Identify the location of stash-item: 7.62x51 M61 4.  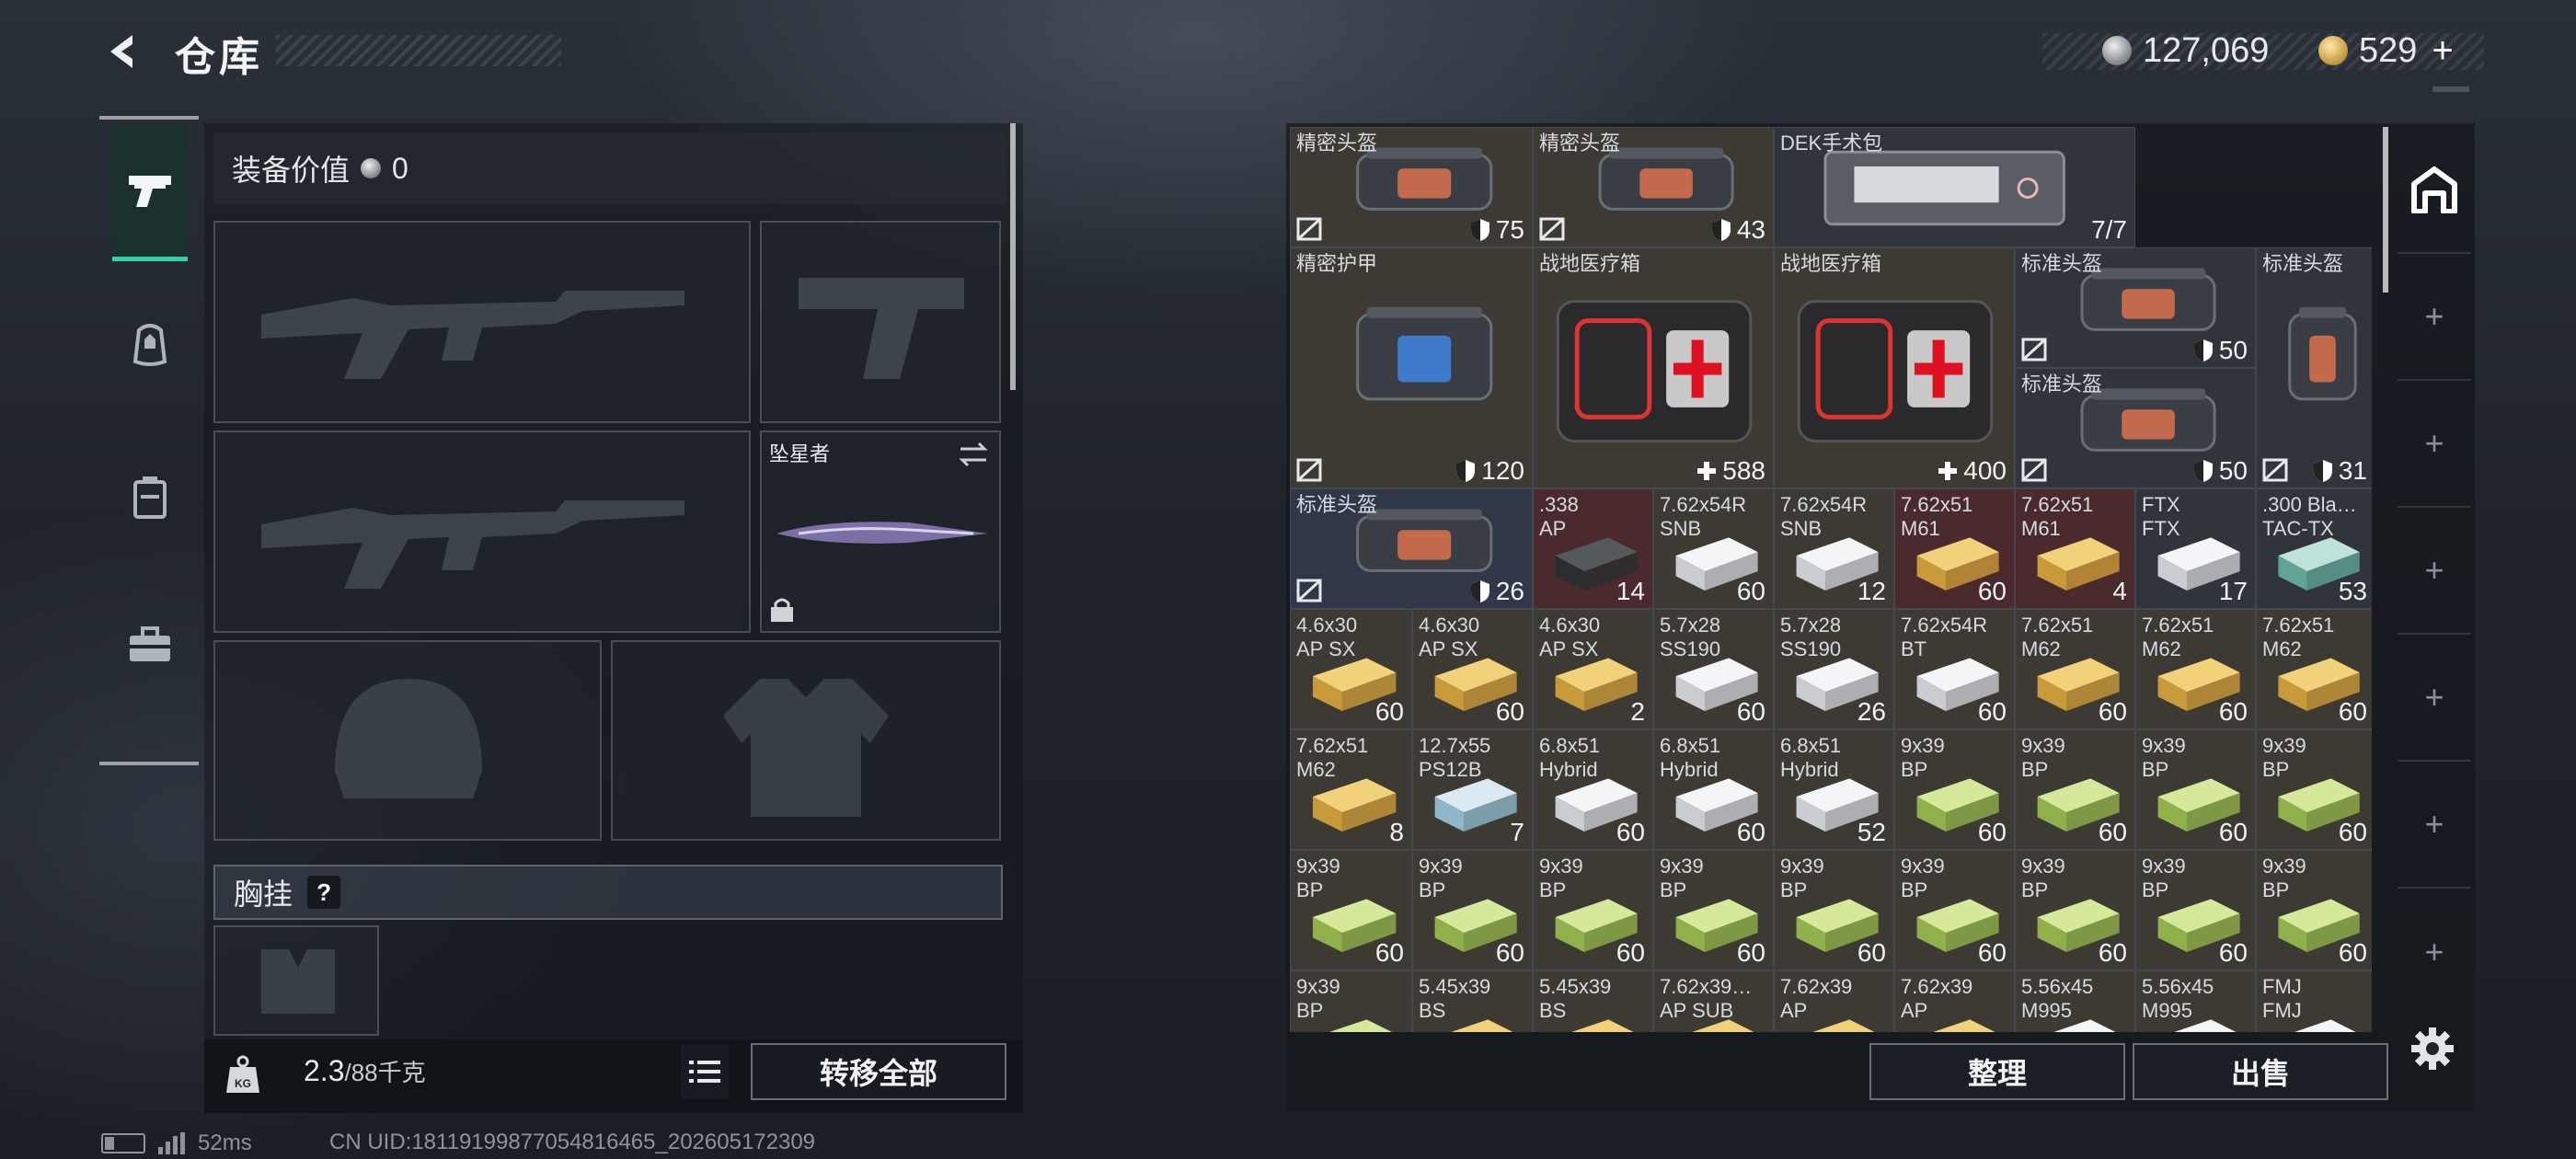
(2075, 548).